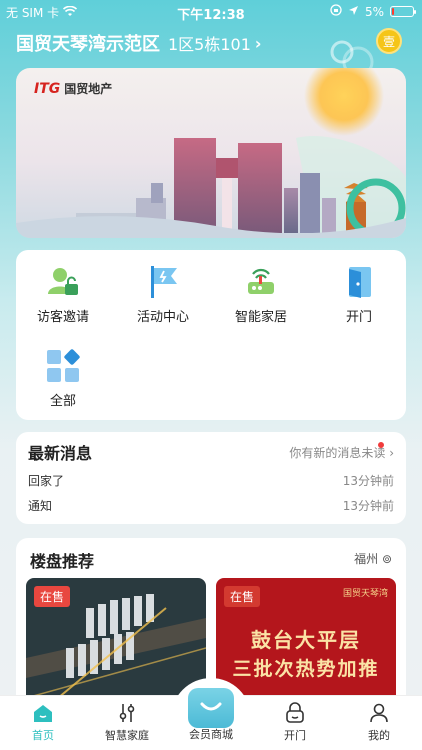  Describe the element at coordinates (127, 713) in the screenshot. I see `sliders-icon` at that location.